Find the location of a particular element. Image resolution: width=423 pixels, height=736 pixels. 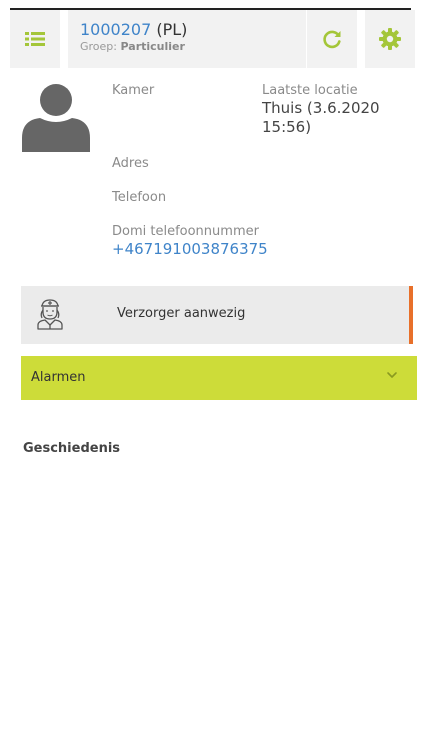

room-field: Kamer is located at coordinates (133, 90).